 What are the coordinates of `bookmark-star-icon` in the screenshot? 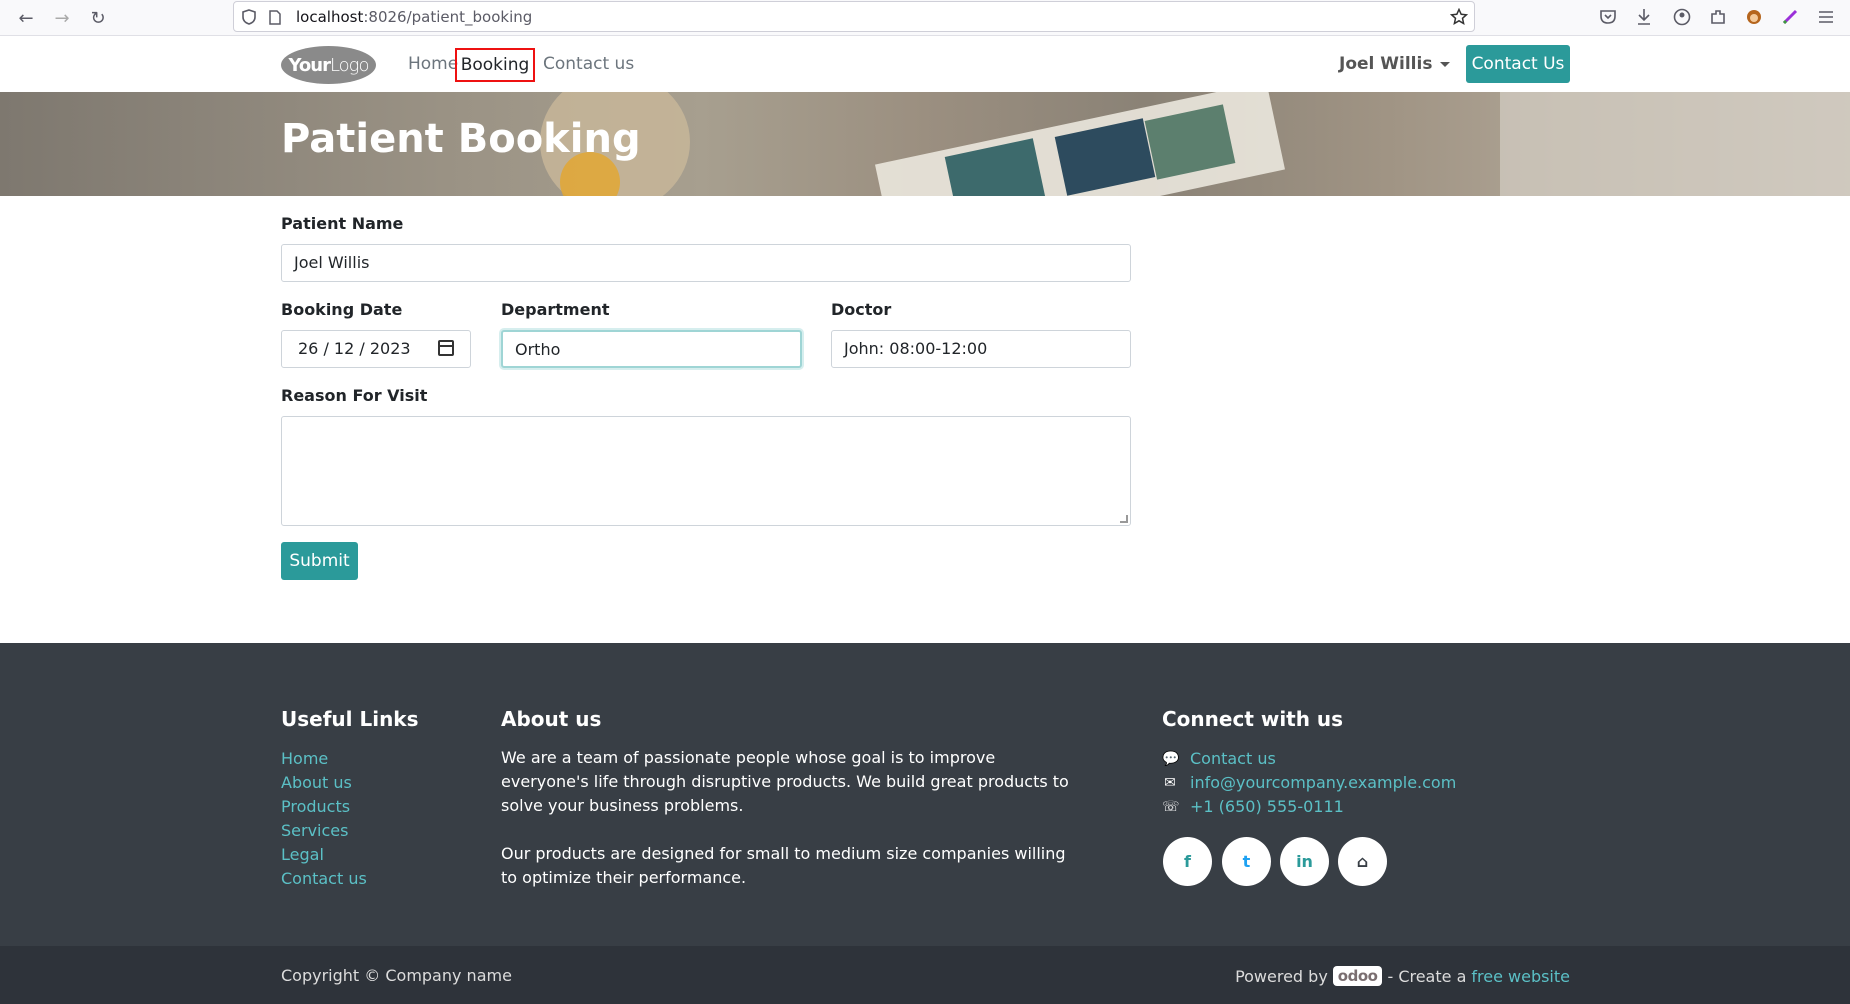 It's located at (1459, 17).